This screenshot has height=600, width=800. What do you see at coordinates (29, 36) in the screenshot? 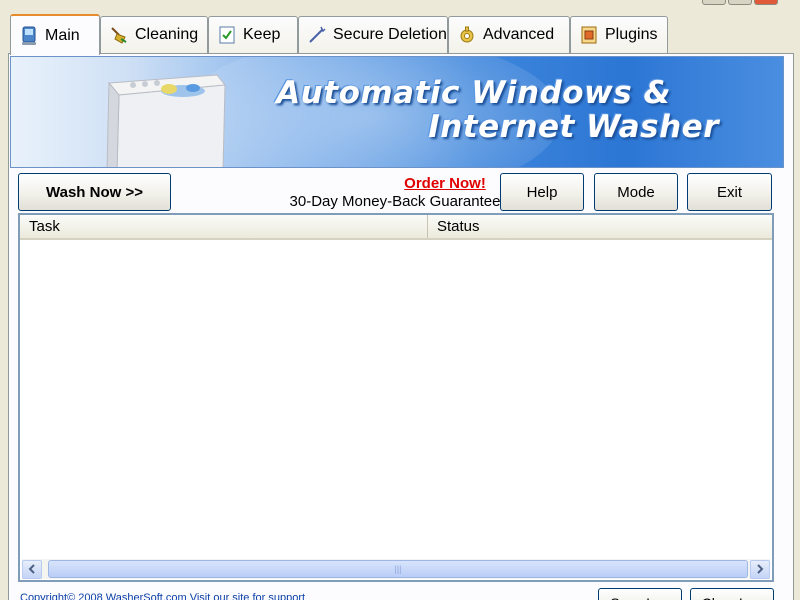
I see `computer-icon` at bounding box center [29, 36].